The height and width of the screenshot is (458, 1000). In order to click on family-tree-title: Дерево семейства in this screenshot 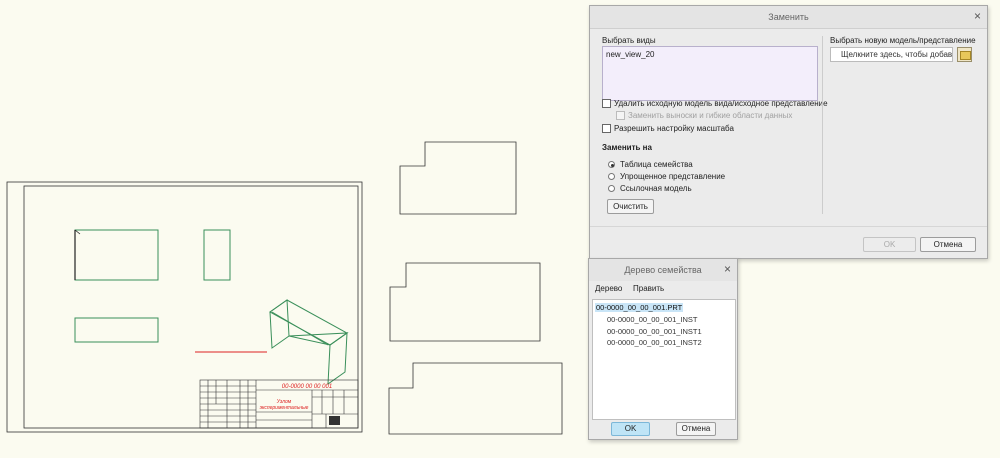, I will do `click(663, 270)`.